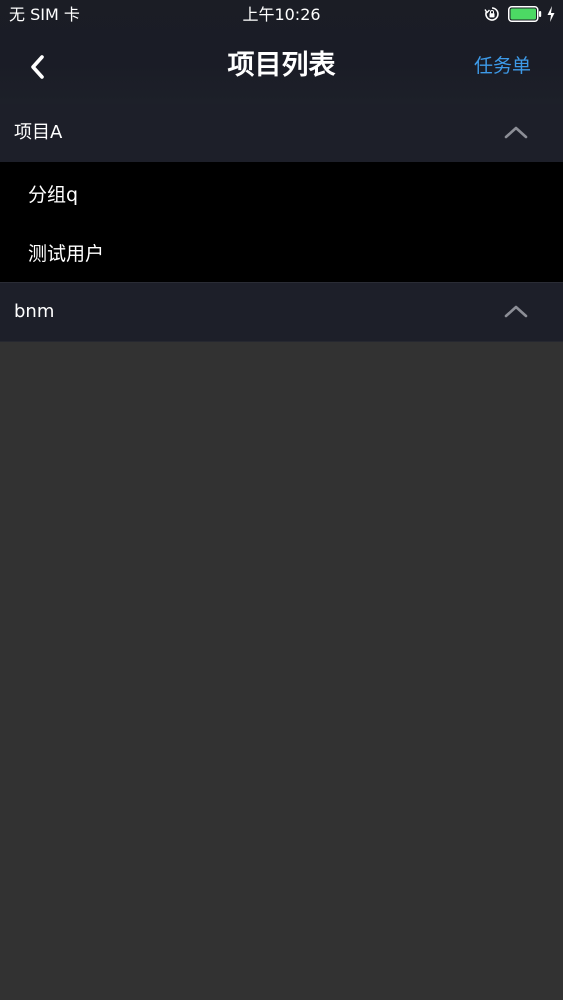 This screenshot has width=563, height=1000. What do you see at coordinates (502, 66) in the screenshot?
I see `task-list-button: 任务单` at bounding box center [502, 66].